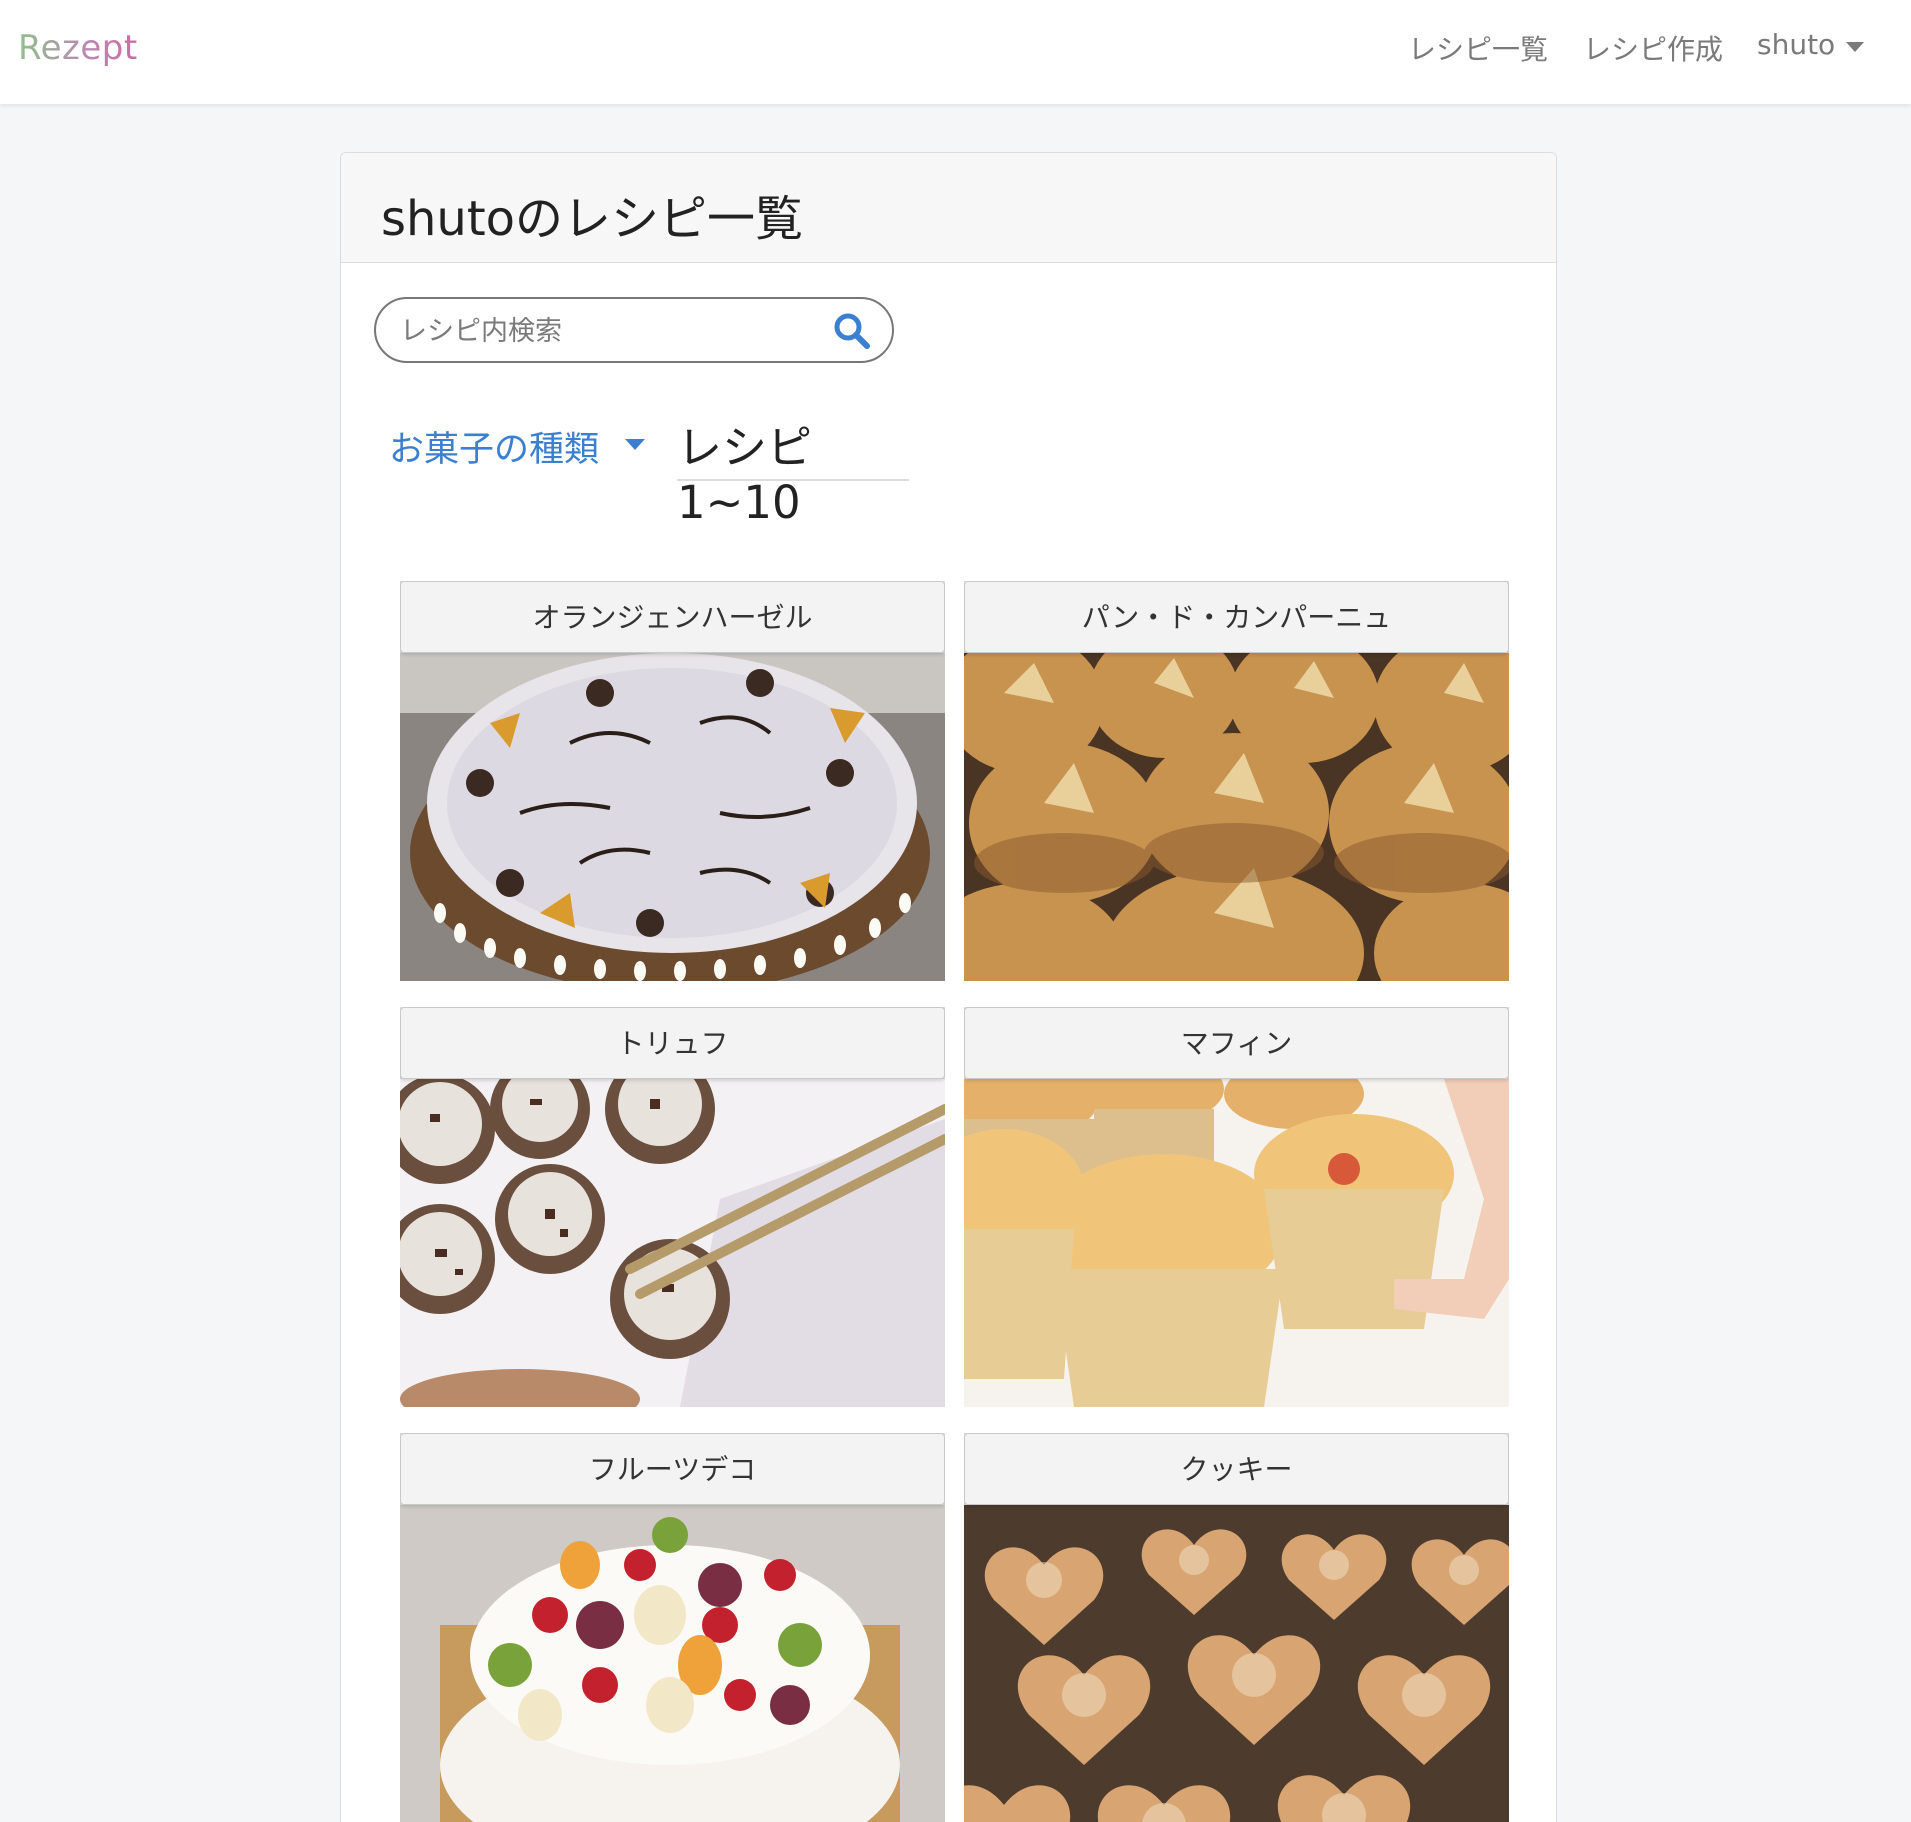 The height and width of the screenshot is (1822, 1911). I want to click on recipe-card: トリュフ, so click(672, 1207).